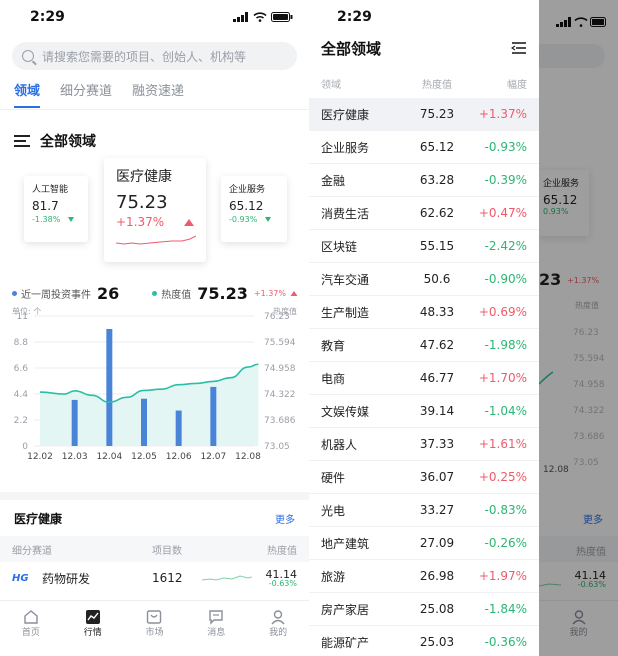  I want to click on tabbar-home: 首页, so click(31, 628).